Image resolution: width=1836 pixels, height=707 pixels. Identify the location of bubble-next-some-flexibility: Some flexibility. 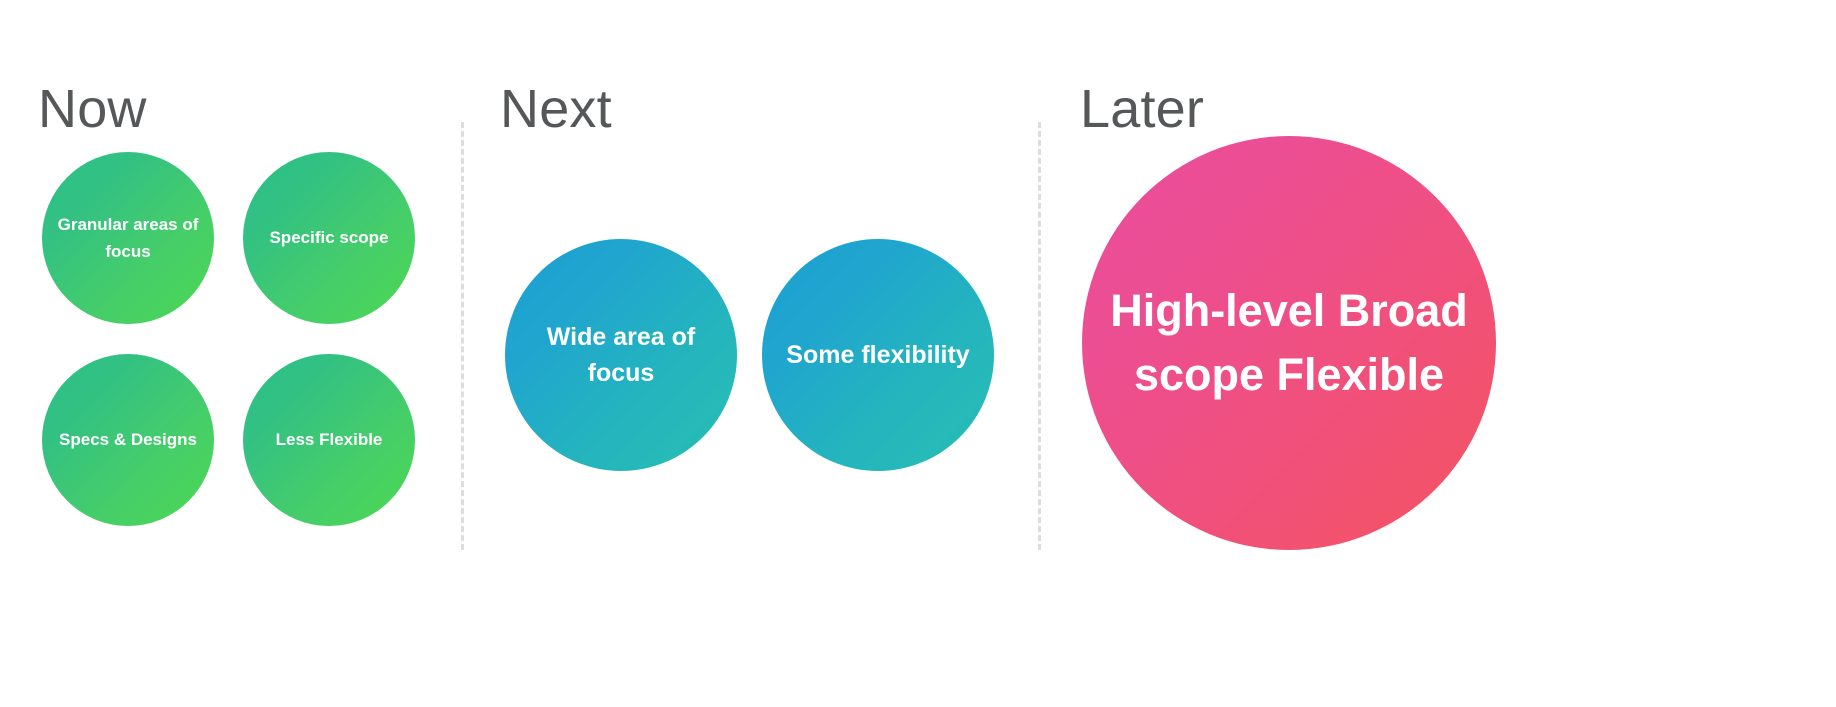
(878, 355).